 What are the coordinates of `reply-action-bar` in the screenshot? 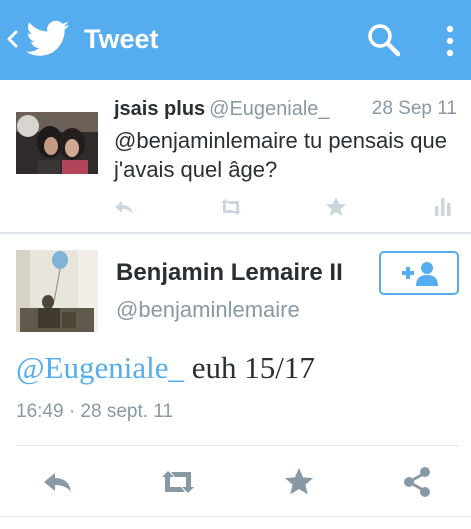 It's located at (235, 207).